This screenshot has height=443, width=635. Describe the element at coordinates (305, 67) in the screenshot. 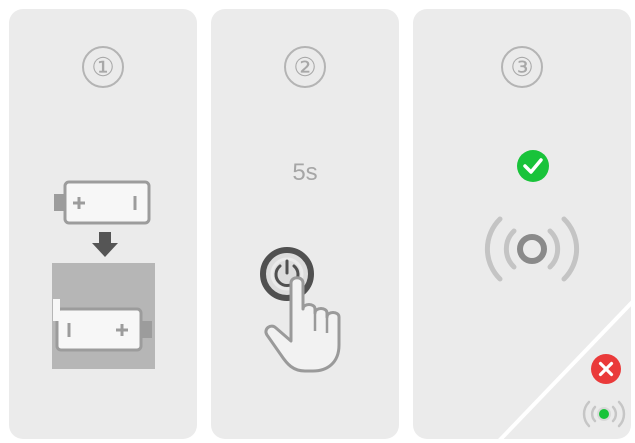

I see `step-2-number: ②` at that location.